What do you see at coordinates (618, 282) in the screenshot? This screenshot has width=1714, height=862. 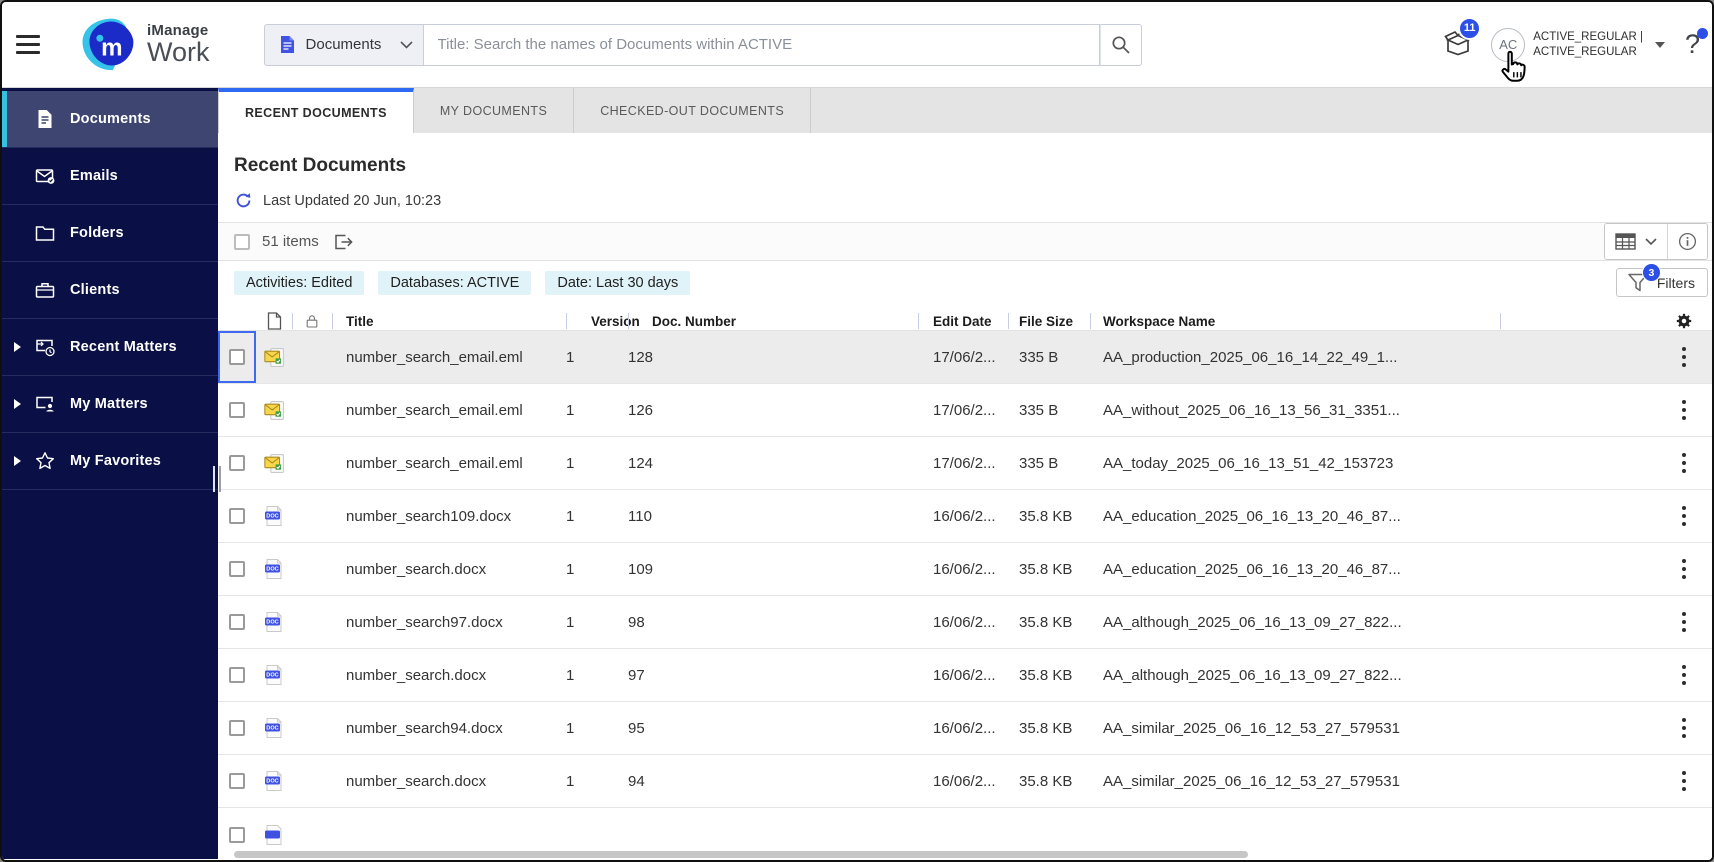 I see `filter-chip: Date: Last 30 days` at bounding box center [618, 282].